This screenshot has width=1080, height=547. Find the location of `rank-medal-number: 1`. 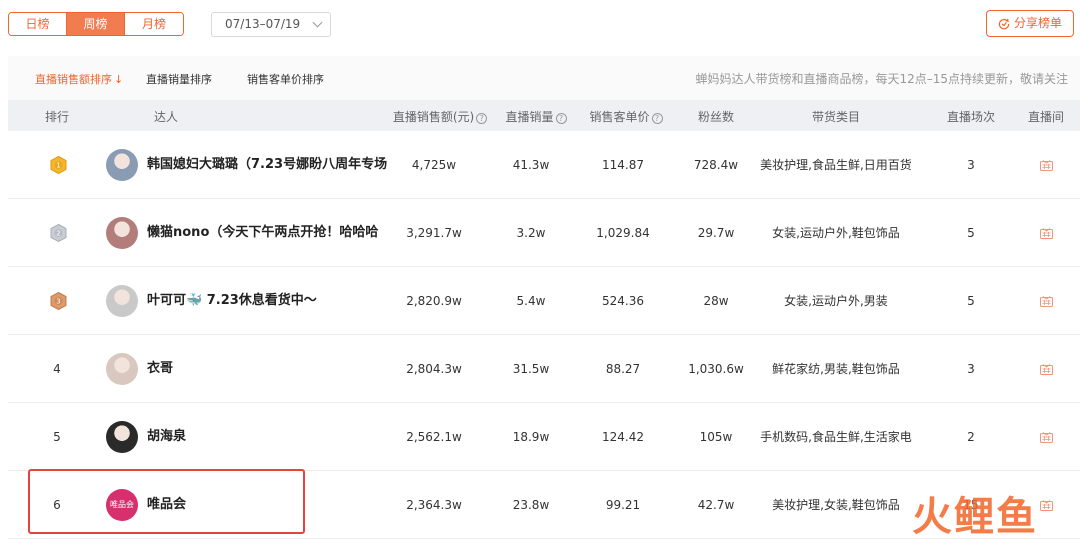

rank-medal-number: 1 is located at coordinates (58, 166).